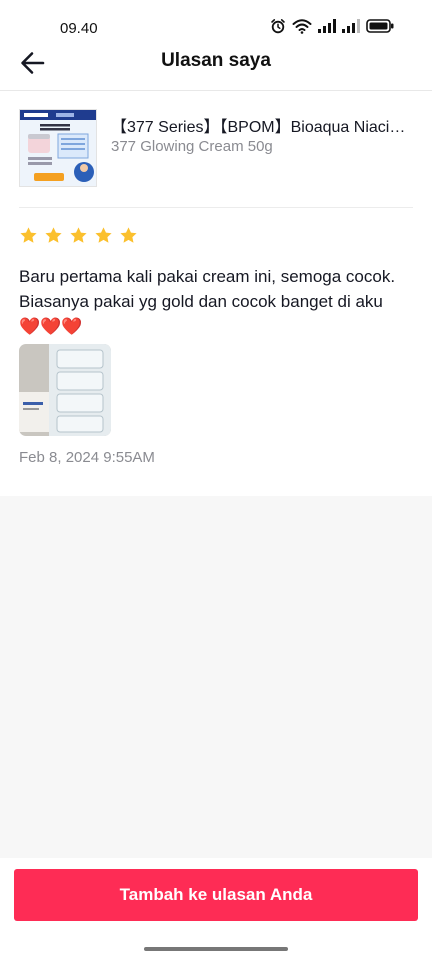  I want to click on bottom-bar: Tambah ke ulasan Anda, so click(216, 909).